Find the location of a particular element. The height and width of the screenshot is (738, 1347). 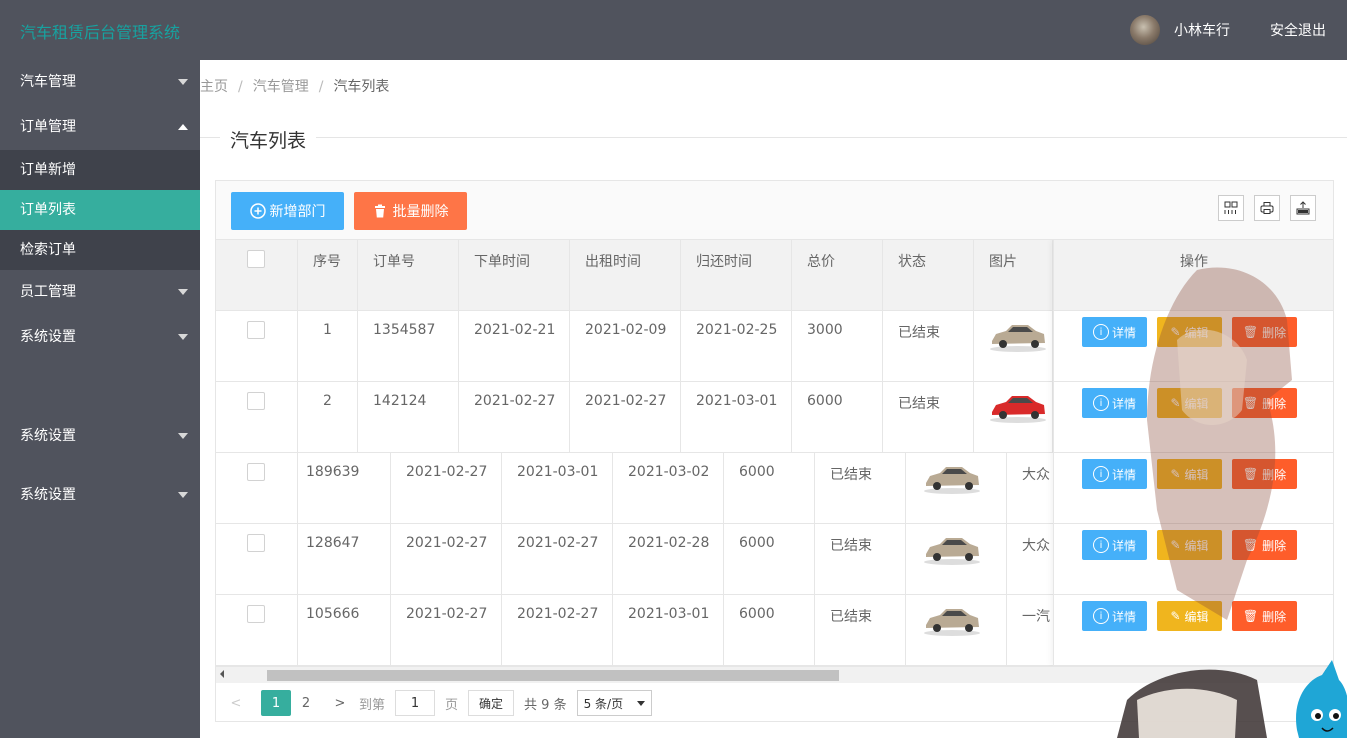

batch-delete-button: 批量删除 is located at coordinates (410, 211).